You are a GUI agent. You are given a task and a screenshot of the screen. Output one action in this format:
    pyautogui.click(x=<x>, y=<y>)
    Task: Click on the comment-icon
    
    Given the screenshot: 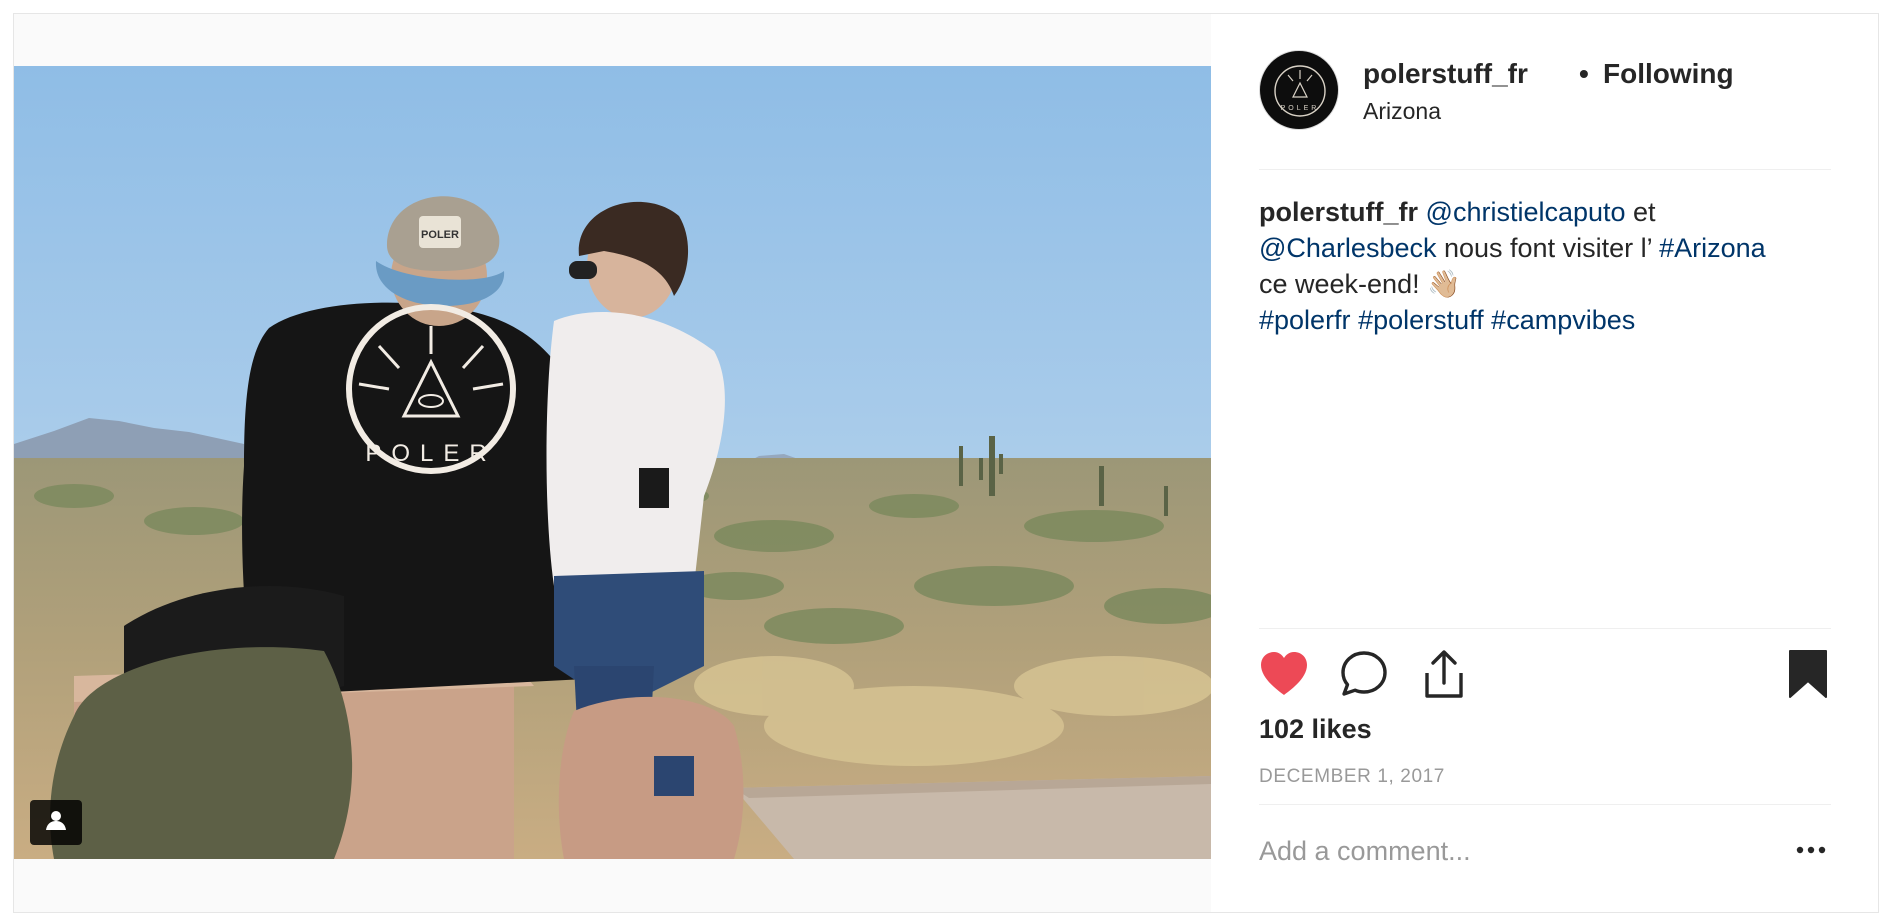 What is the action you would take?
    pyautogui.click(x=1364, y=676)
    